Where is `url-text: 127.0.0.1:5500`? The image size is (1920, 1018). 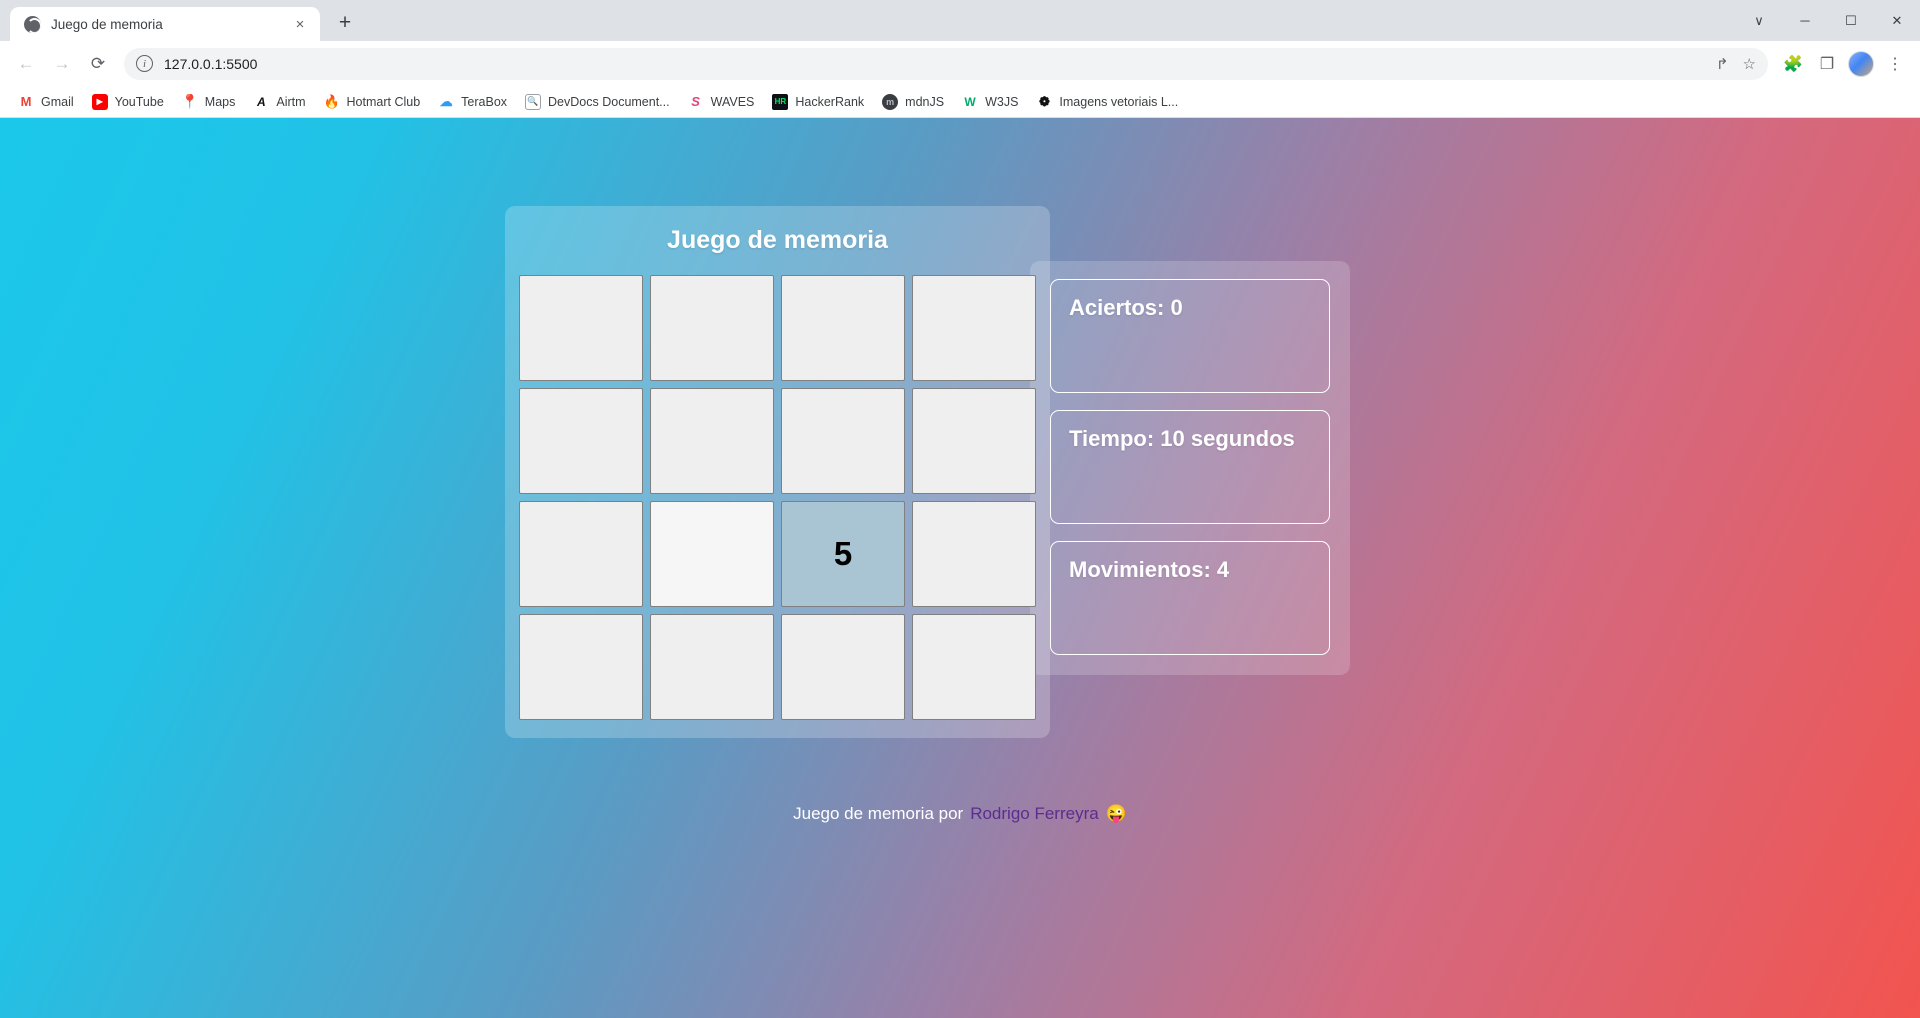
url-text: 127.0.0.1:5500 is located at coordinates (211, 63).